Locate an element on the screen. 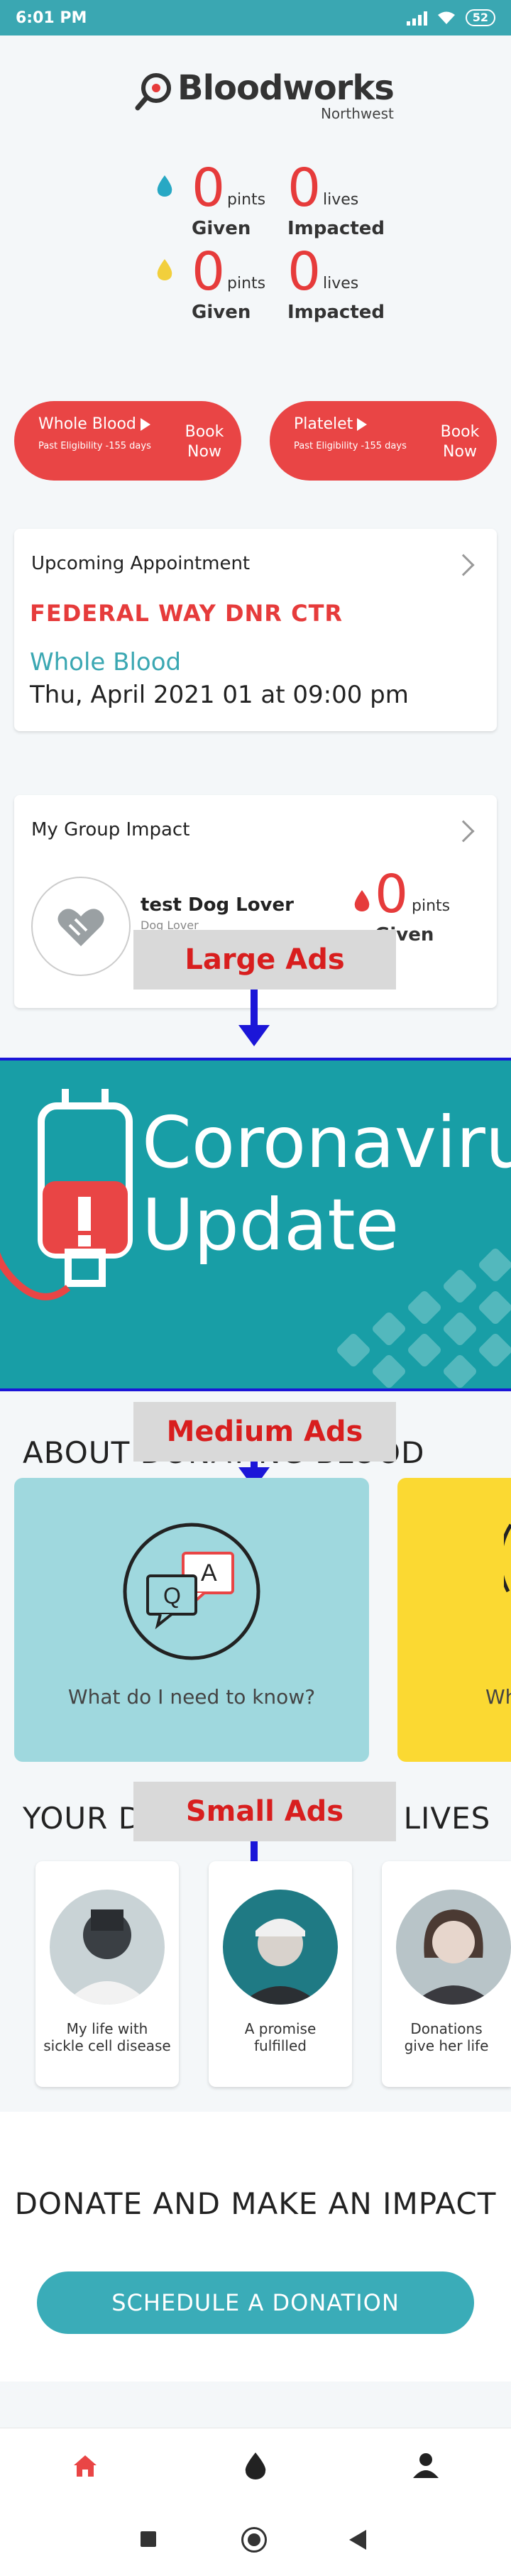 This screenshot has height=2576, width=511. appointment-center: FEDERAL WAY DNR CTR is located at coordinates (187, 613).